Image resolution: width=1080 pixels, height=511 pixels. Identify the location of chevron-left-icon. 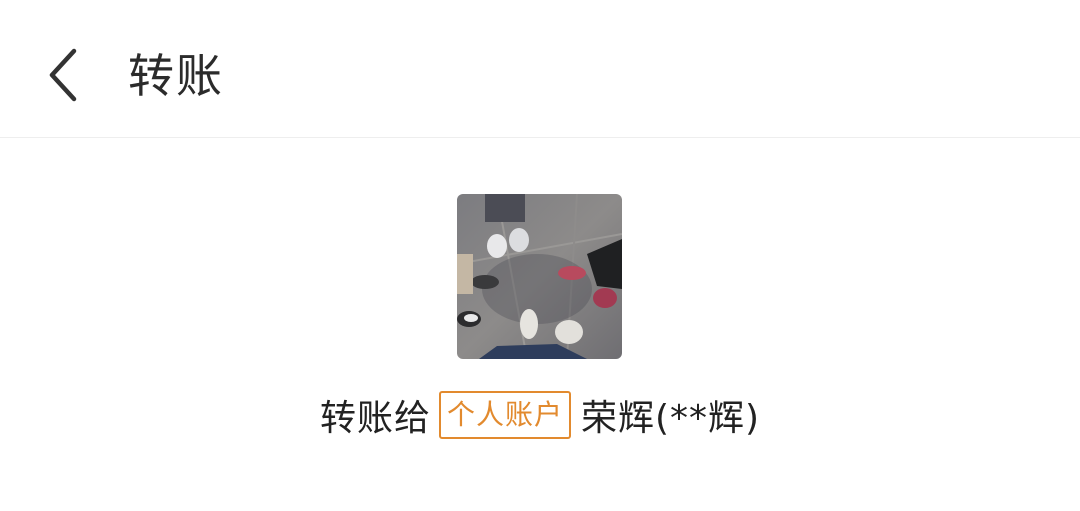
(63, 75).